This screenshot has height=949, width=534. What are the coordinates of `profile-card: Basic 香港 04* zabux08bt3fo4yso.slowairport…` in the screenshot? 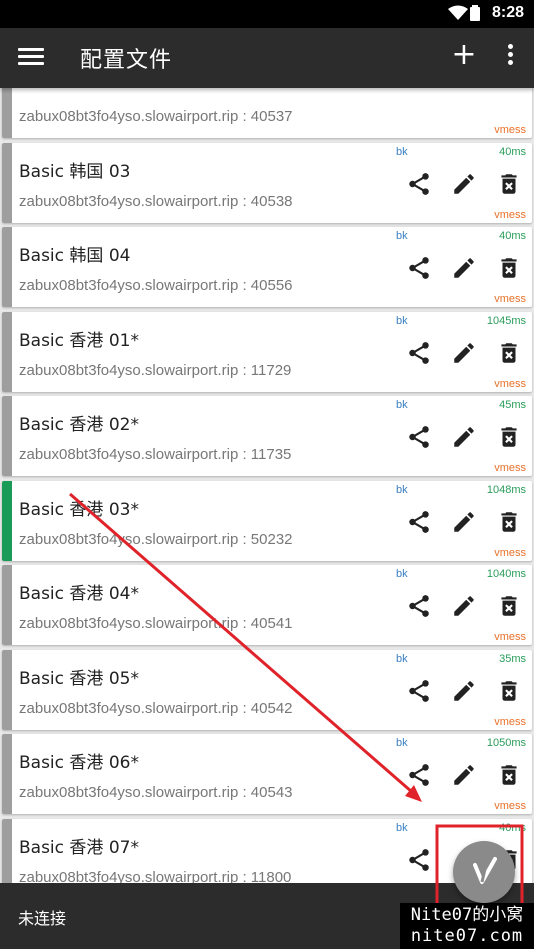 It's located at (267, 605).